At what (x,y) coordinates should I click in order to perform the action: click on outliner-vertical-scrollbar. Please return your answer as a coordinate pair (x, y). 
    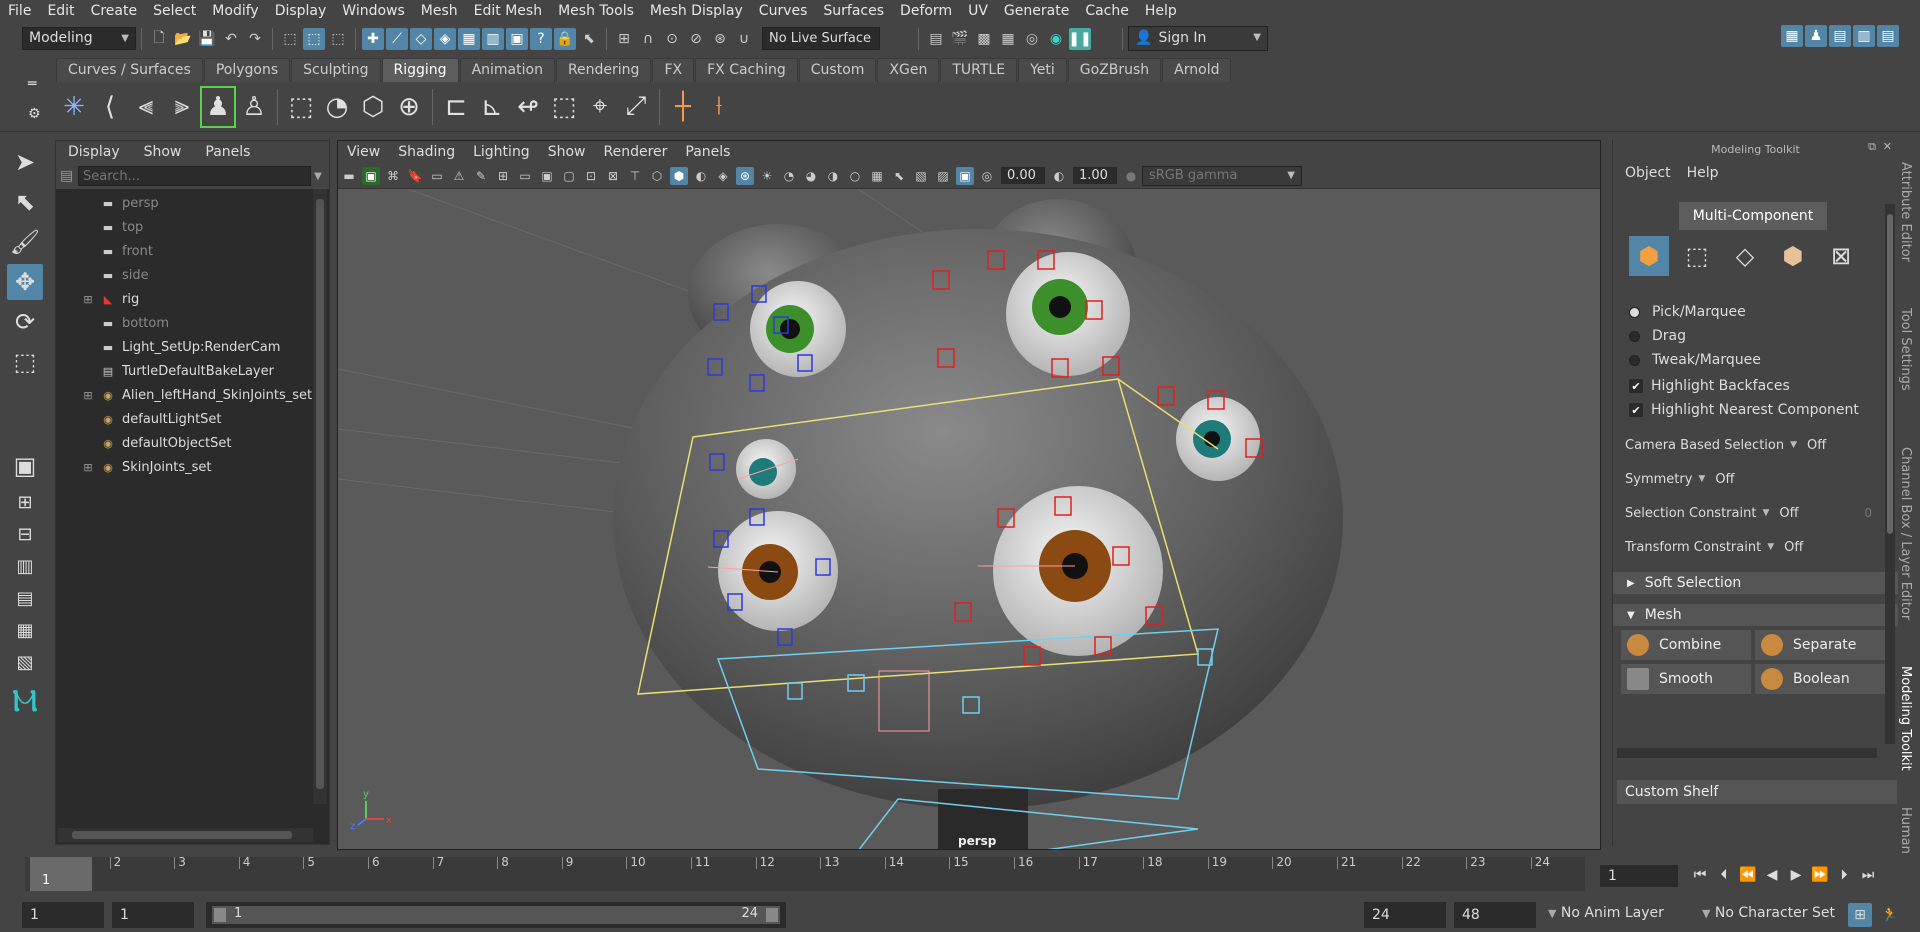
    Looking at the image, I should click on (320, 496).